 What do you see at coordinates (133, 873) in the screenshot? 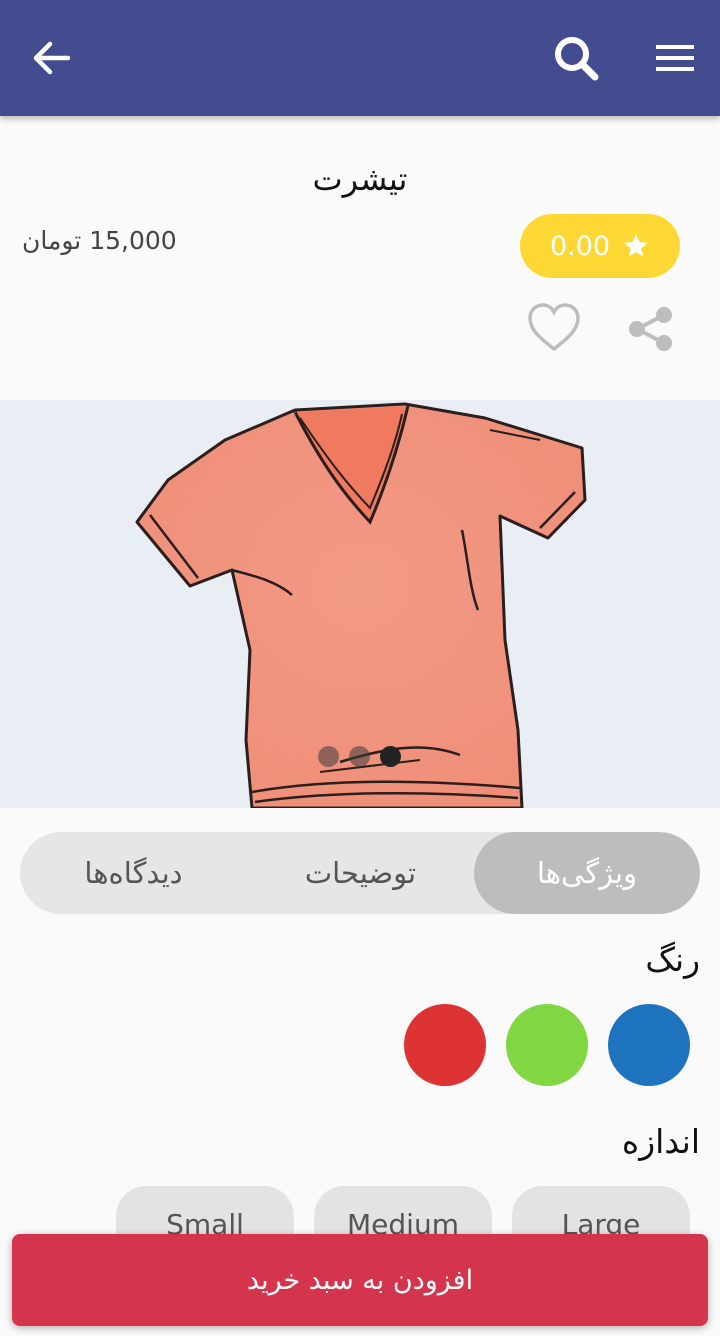
I see `tab-reviews: دیدگاه‌ها` at bounding box center [133, 873].